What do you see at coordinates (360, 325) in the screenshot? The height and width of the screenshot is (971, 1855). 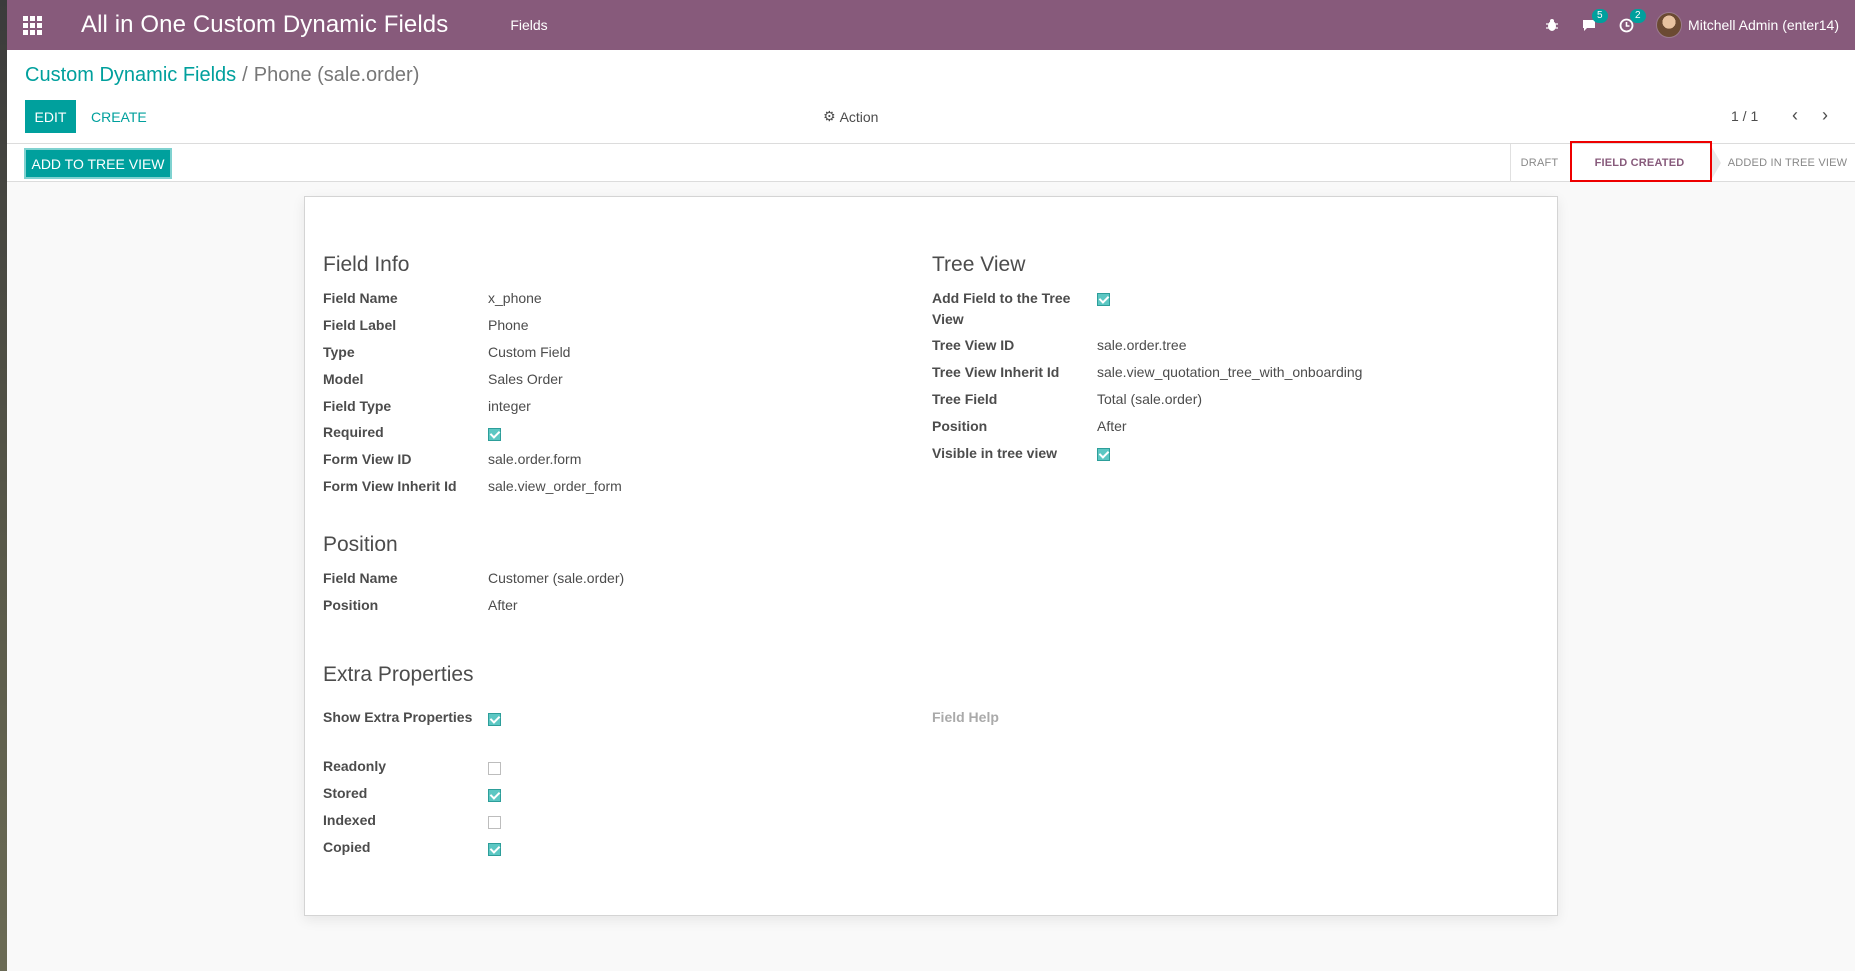 I see `field-label-label: Field Label` at bounding box center [360, 325].